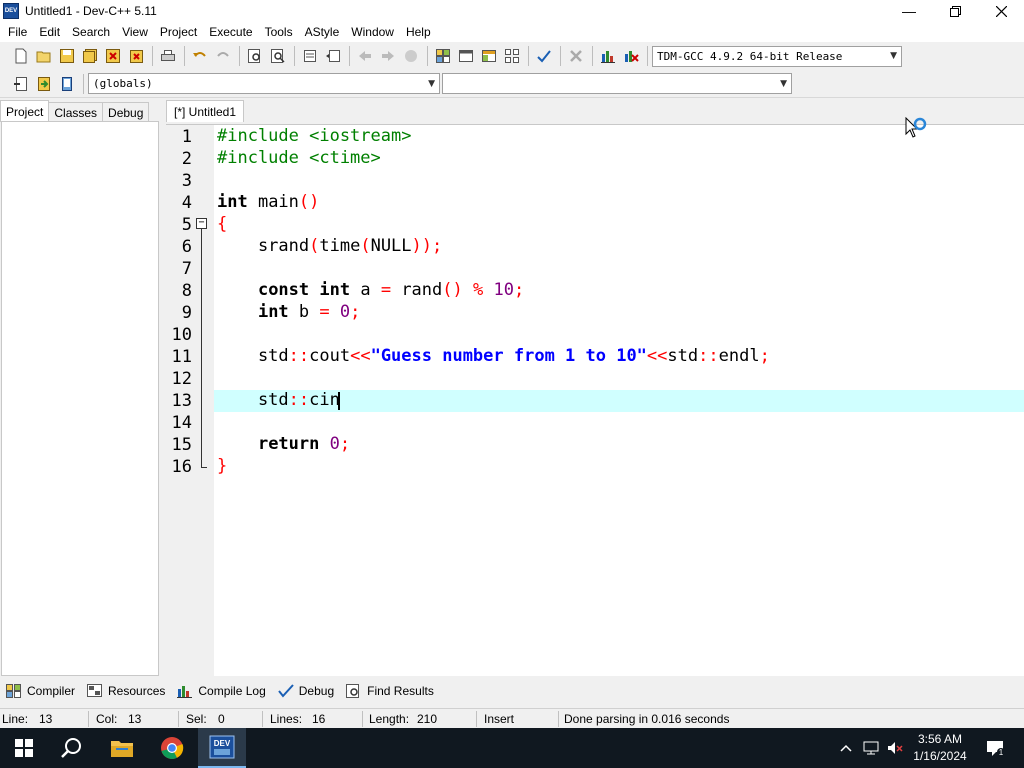 The width and height of the screenshot is (1024, 768). What do you see at coordinates (955, 11) in the screenshot?
I see `restore-button` at bounding box center [955, 11].